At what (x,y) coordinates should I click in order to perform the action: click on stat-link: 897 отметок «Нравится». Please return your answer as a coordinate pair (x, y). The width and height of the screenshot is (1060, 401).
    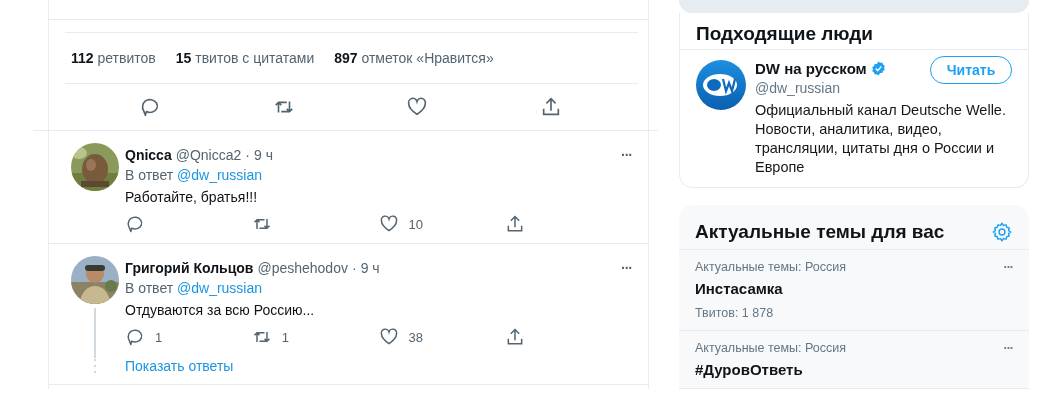
    Looking at the image, I should click on (414, 58).